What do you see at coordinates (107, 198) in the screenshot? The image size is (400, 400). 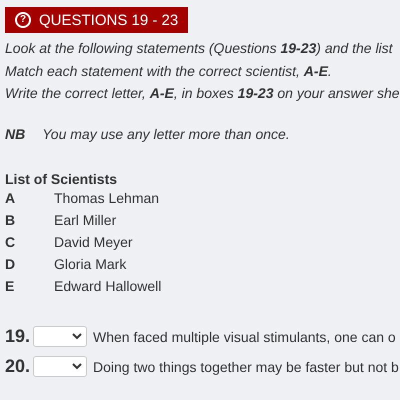 I see `scientist-name: Thomas Lehman` at bounding box center [107, 198].